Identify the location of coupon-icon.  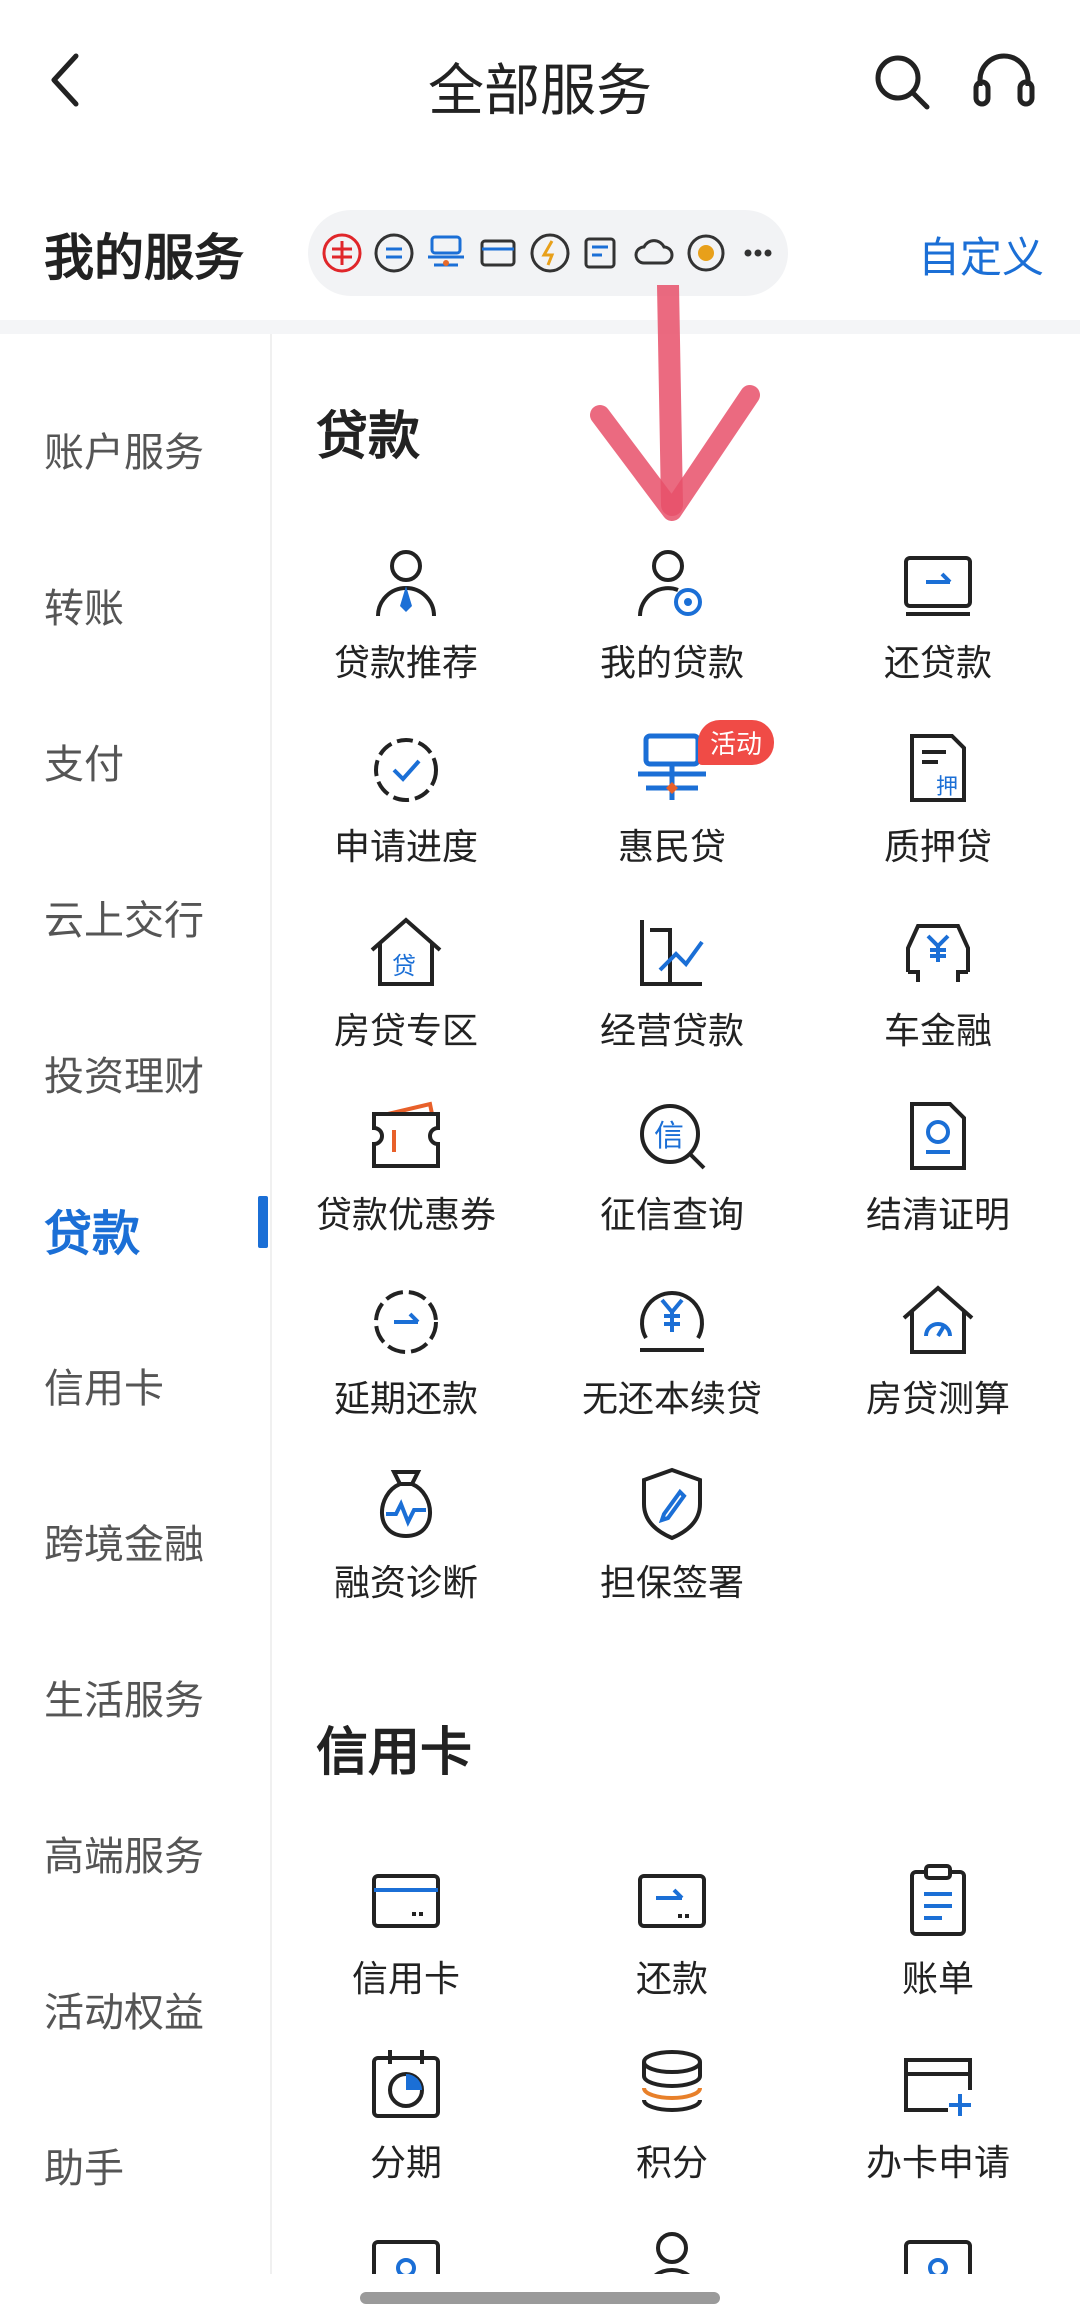
(406, 1134).